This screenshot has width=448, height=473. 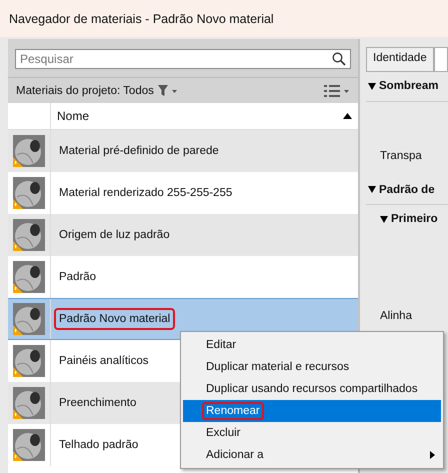 I want to click on material-name: Origem de luz padrão, so click(x=114, y=235).